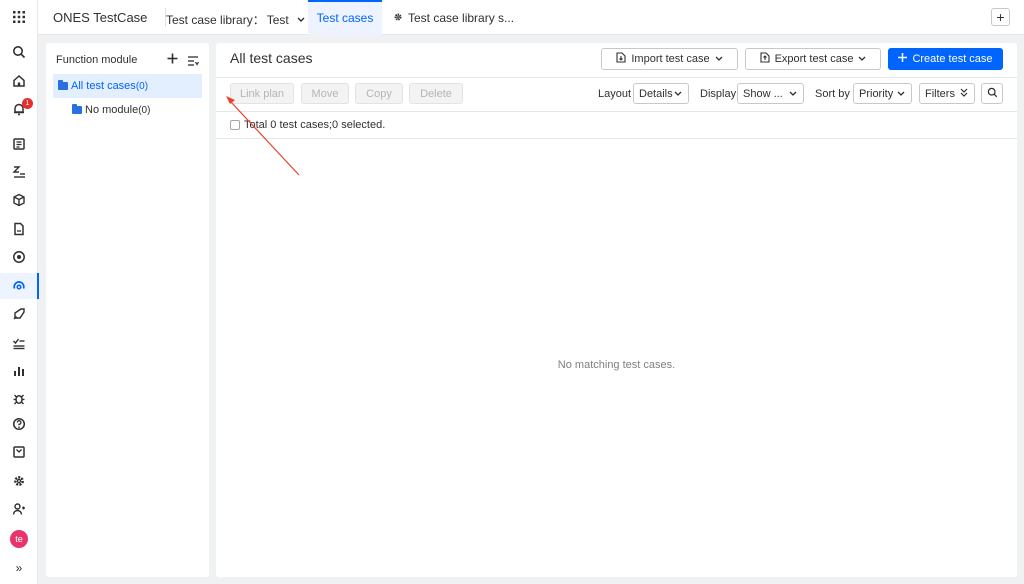 The image size is (1024, 584). What do you see at coordinates (19, 452) in the screenshot?
I see `inbox-icon` at bounding box center [19, 452].